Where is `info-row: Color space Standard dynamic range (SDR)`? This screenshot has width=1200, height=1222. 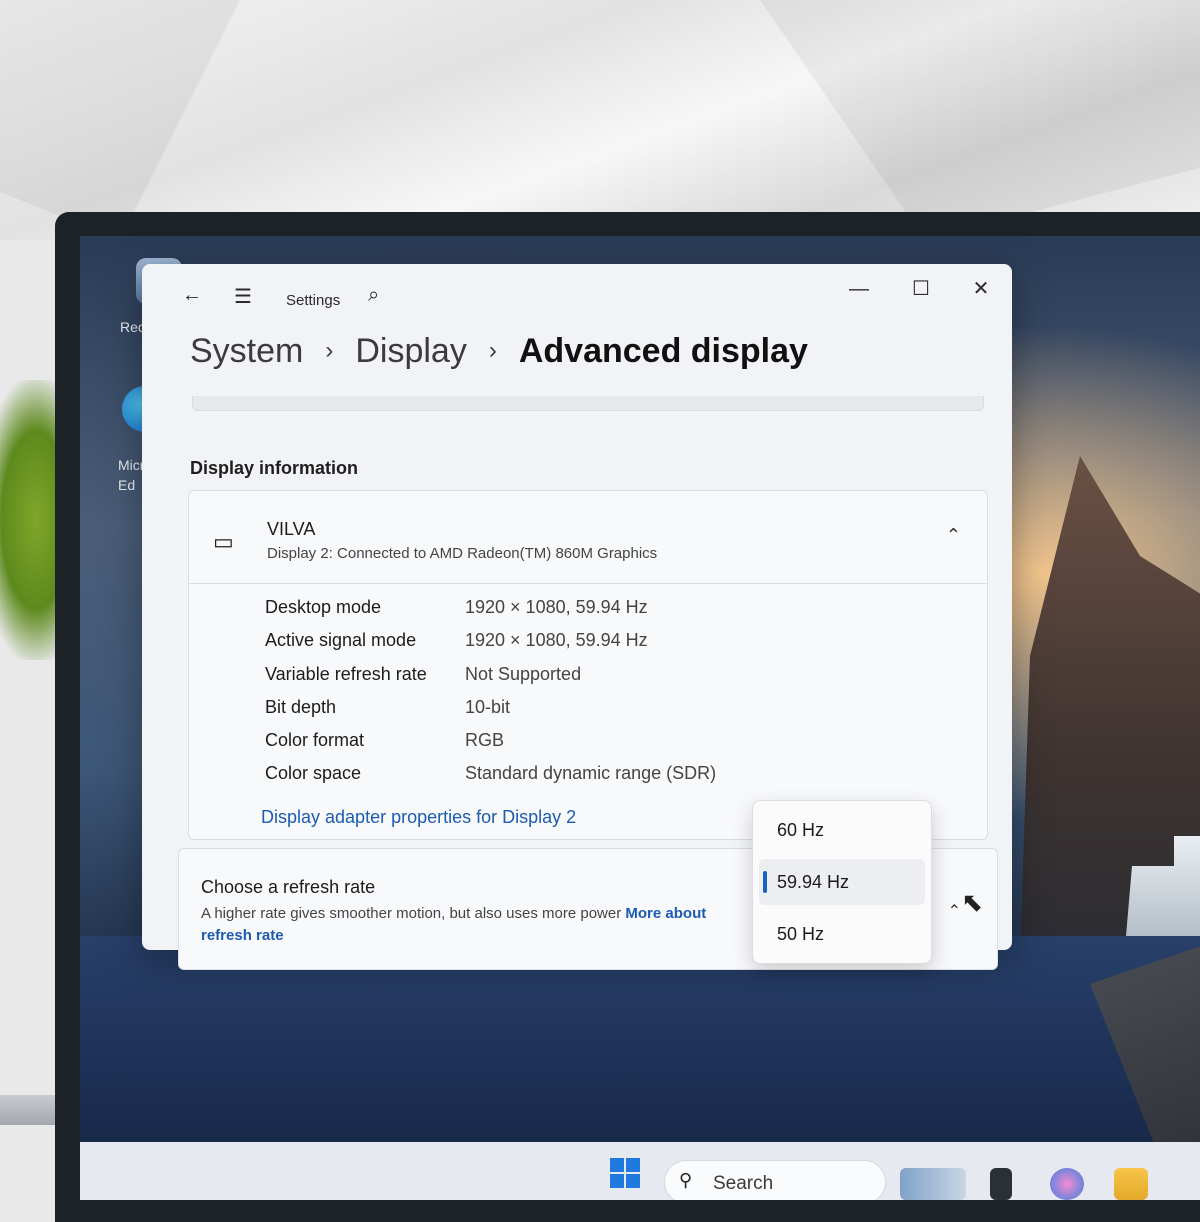
info-row: Color space Standard dynamic range (SDR) is located at coordinates (615, 779).